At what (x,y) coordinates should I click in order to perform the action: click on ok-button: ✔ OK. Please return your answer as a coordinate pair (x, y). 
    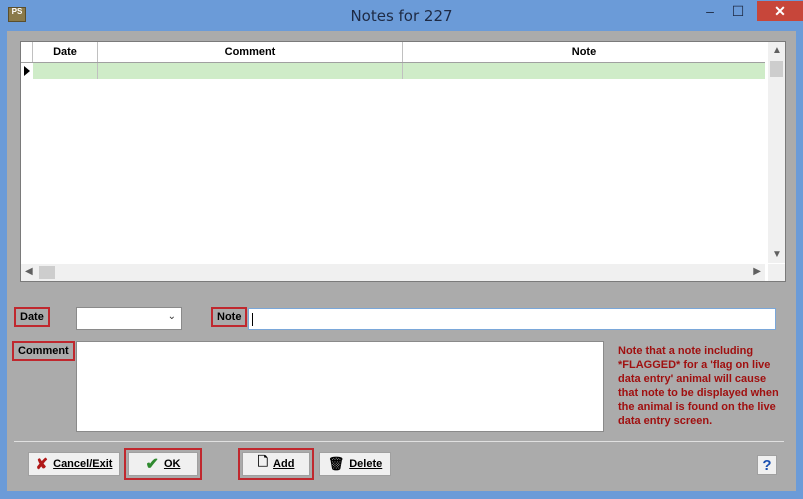
    Looking at the image, I should click on (163, 464).